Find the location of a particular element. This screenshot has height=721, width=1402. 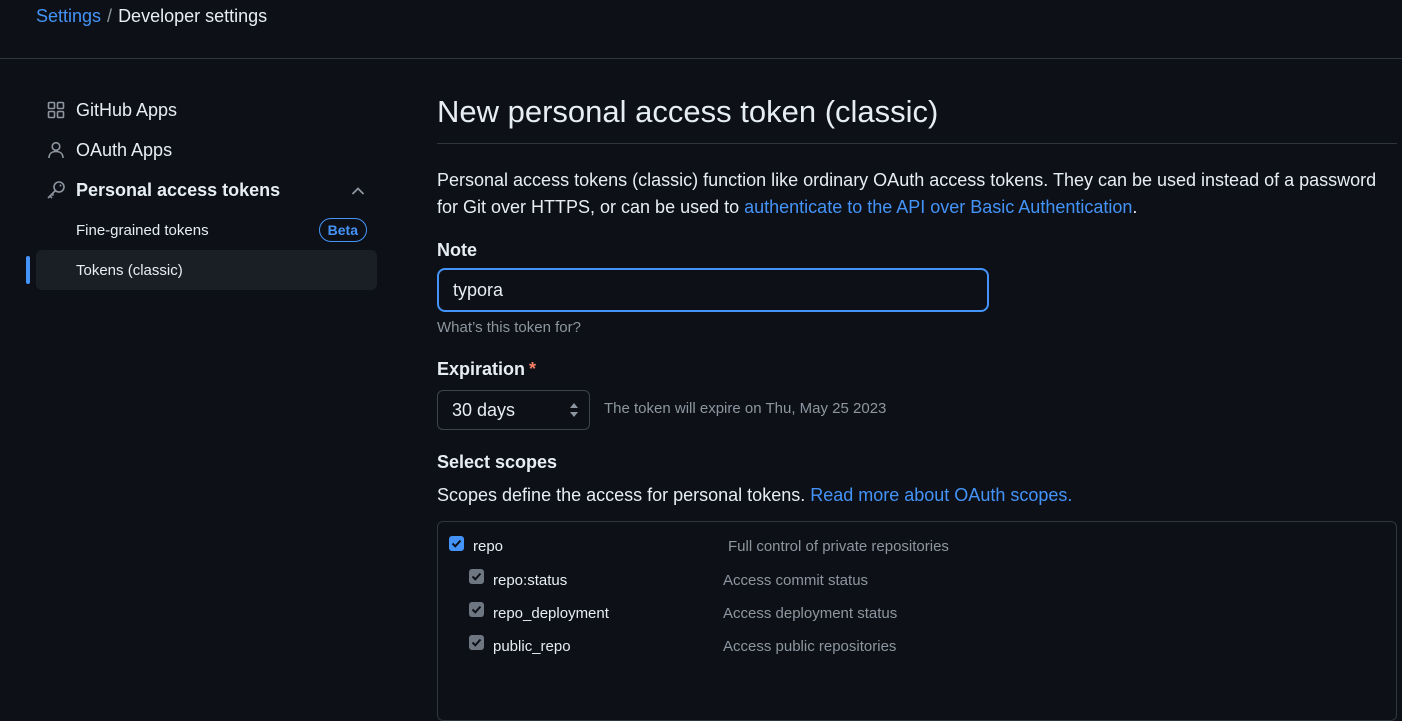

sidebar-item-personal-access-tokens: Personal access tokens is located at coordinates (206, 190).